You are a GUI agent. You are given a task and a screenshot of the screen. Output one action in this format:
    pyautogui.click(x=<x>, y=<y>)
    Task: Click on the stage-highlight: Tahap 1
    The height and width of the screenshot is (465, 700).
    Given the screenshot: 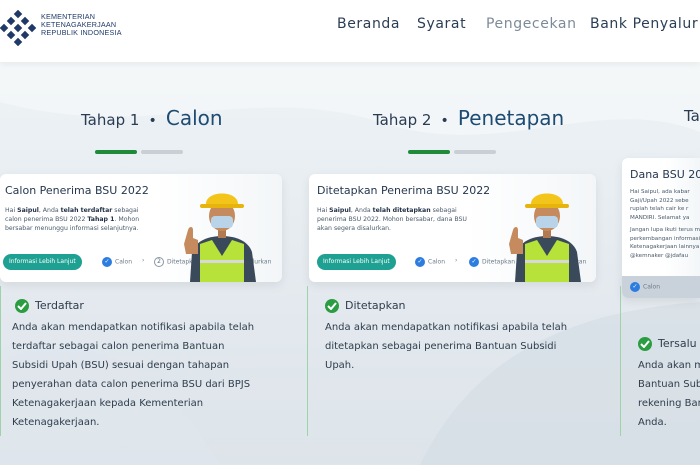 What is the action you would take?
    pyautogui.click(x=101, y=219)
    